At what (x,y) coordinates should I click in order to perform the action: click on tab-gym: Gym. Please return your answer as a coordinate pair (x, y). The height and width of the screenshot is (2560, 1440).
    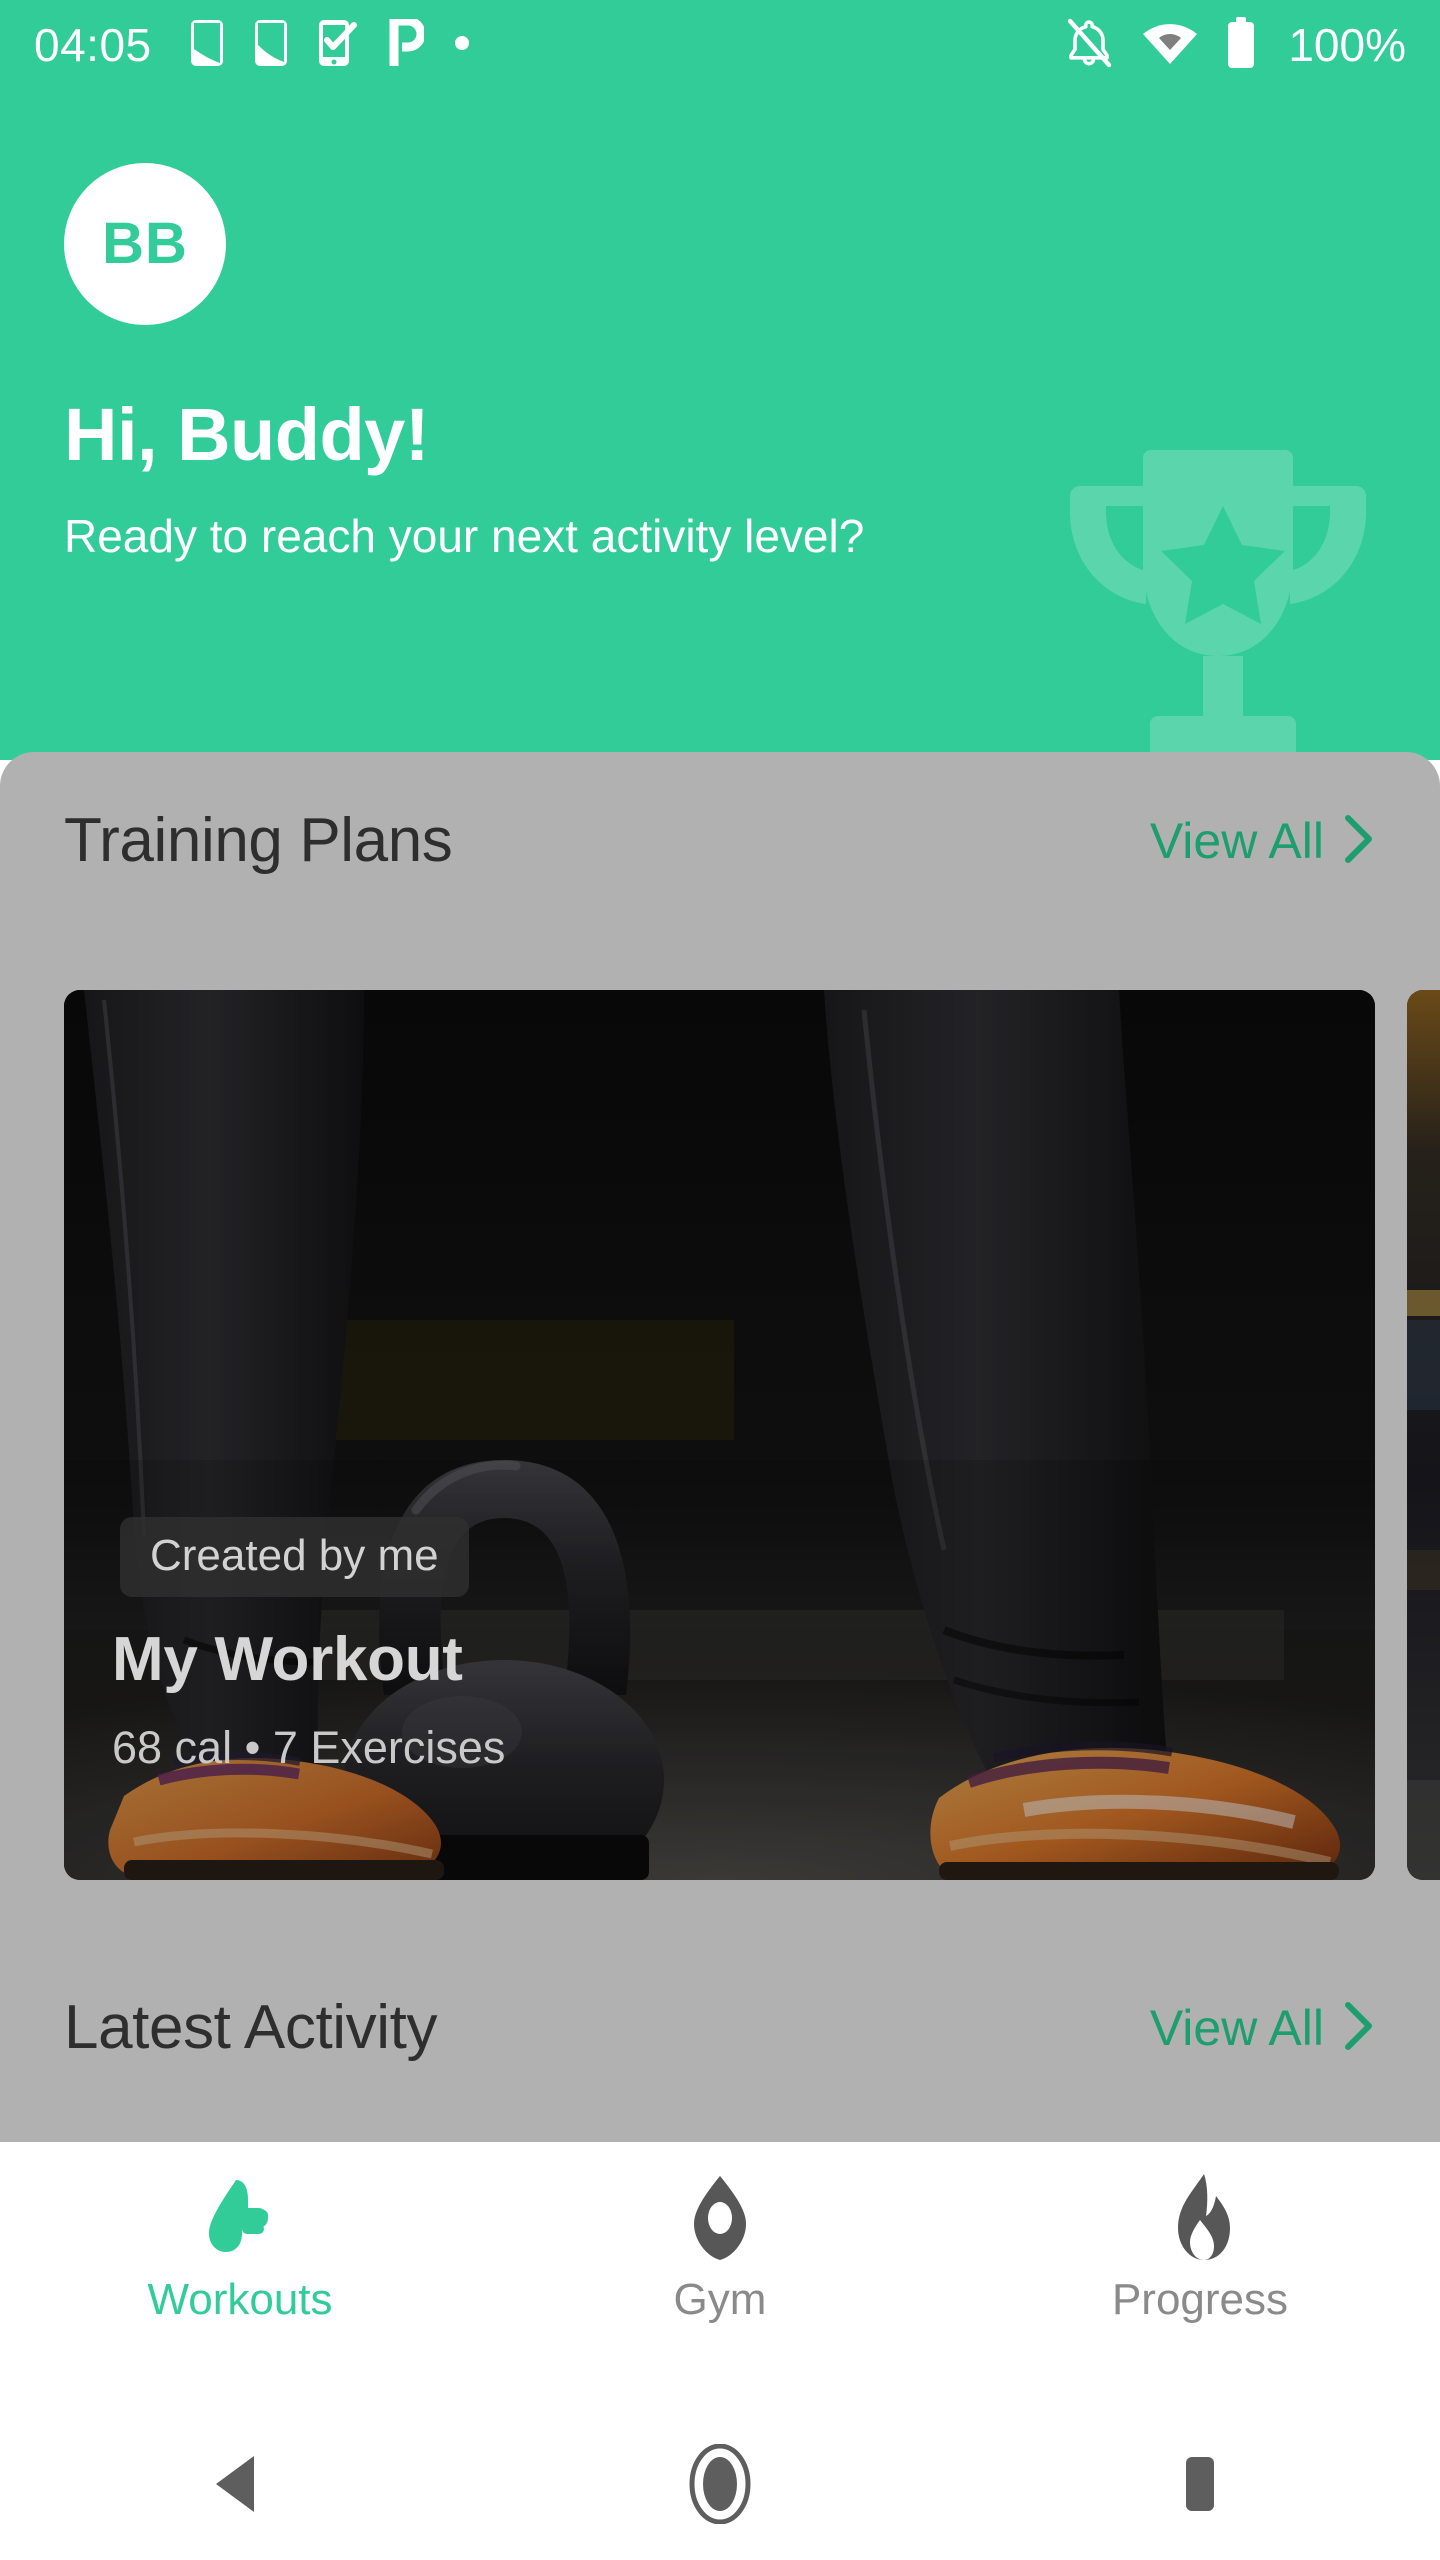
    Looking at the image, I should click on (720, 2232).